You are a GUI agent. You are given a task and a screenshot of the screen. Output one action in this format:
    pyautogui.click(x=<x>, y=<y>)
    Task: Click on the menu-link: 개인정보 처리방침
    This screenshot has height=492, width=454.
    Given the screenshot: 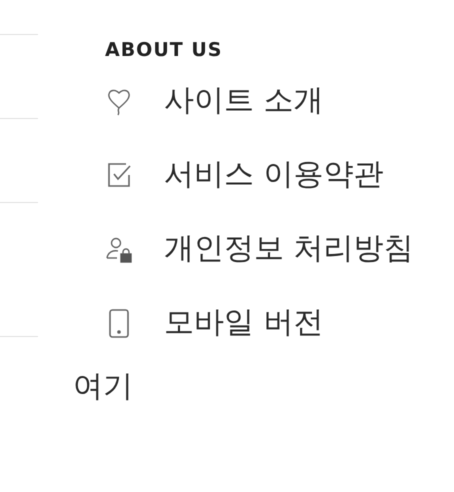 What is the action you would take?
    pyautogui.click(x=259, y=249)
    